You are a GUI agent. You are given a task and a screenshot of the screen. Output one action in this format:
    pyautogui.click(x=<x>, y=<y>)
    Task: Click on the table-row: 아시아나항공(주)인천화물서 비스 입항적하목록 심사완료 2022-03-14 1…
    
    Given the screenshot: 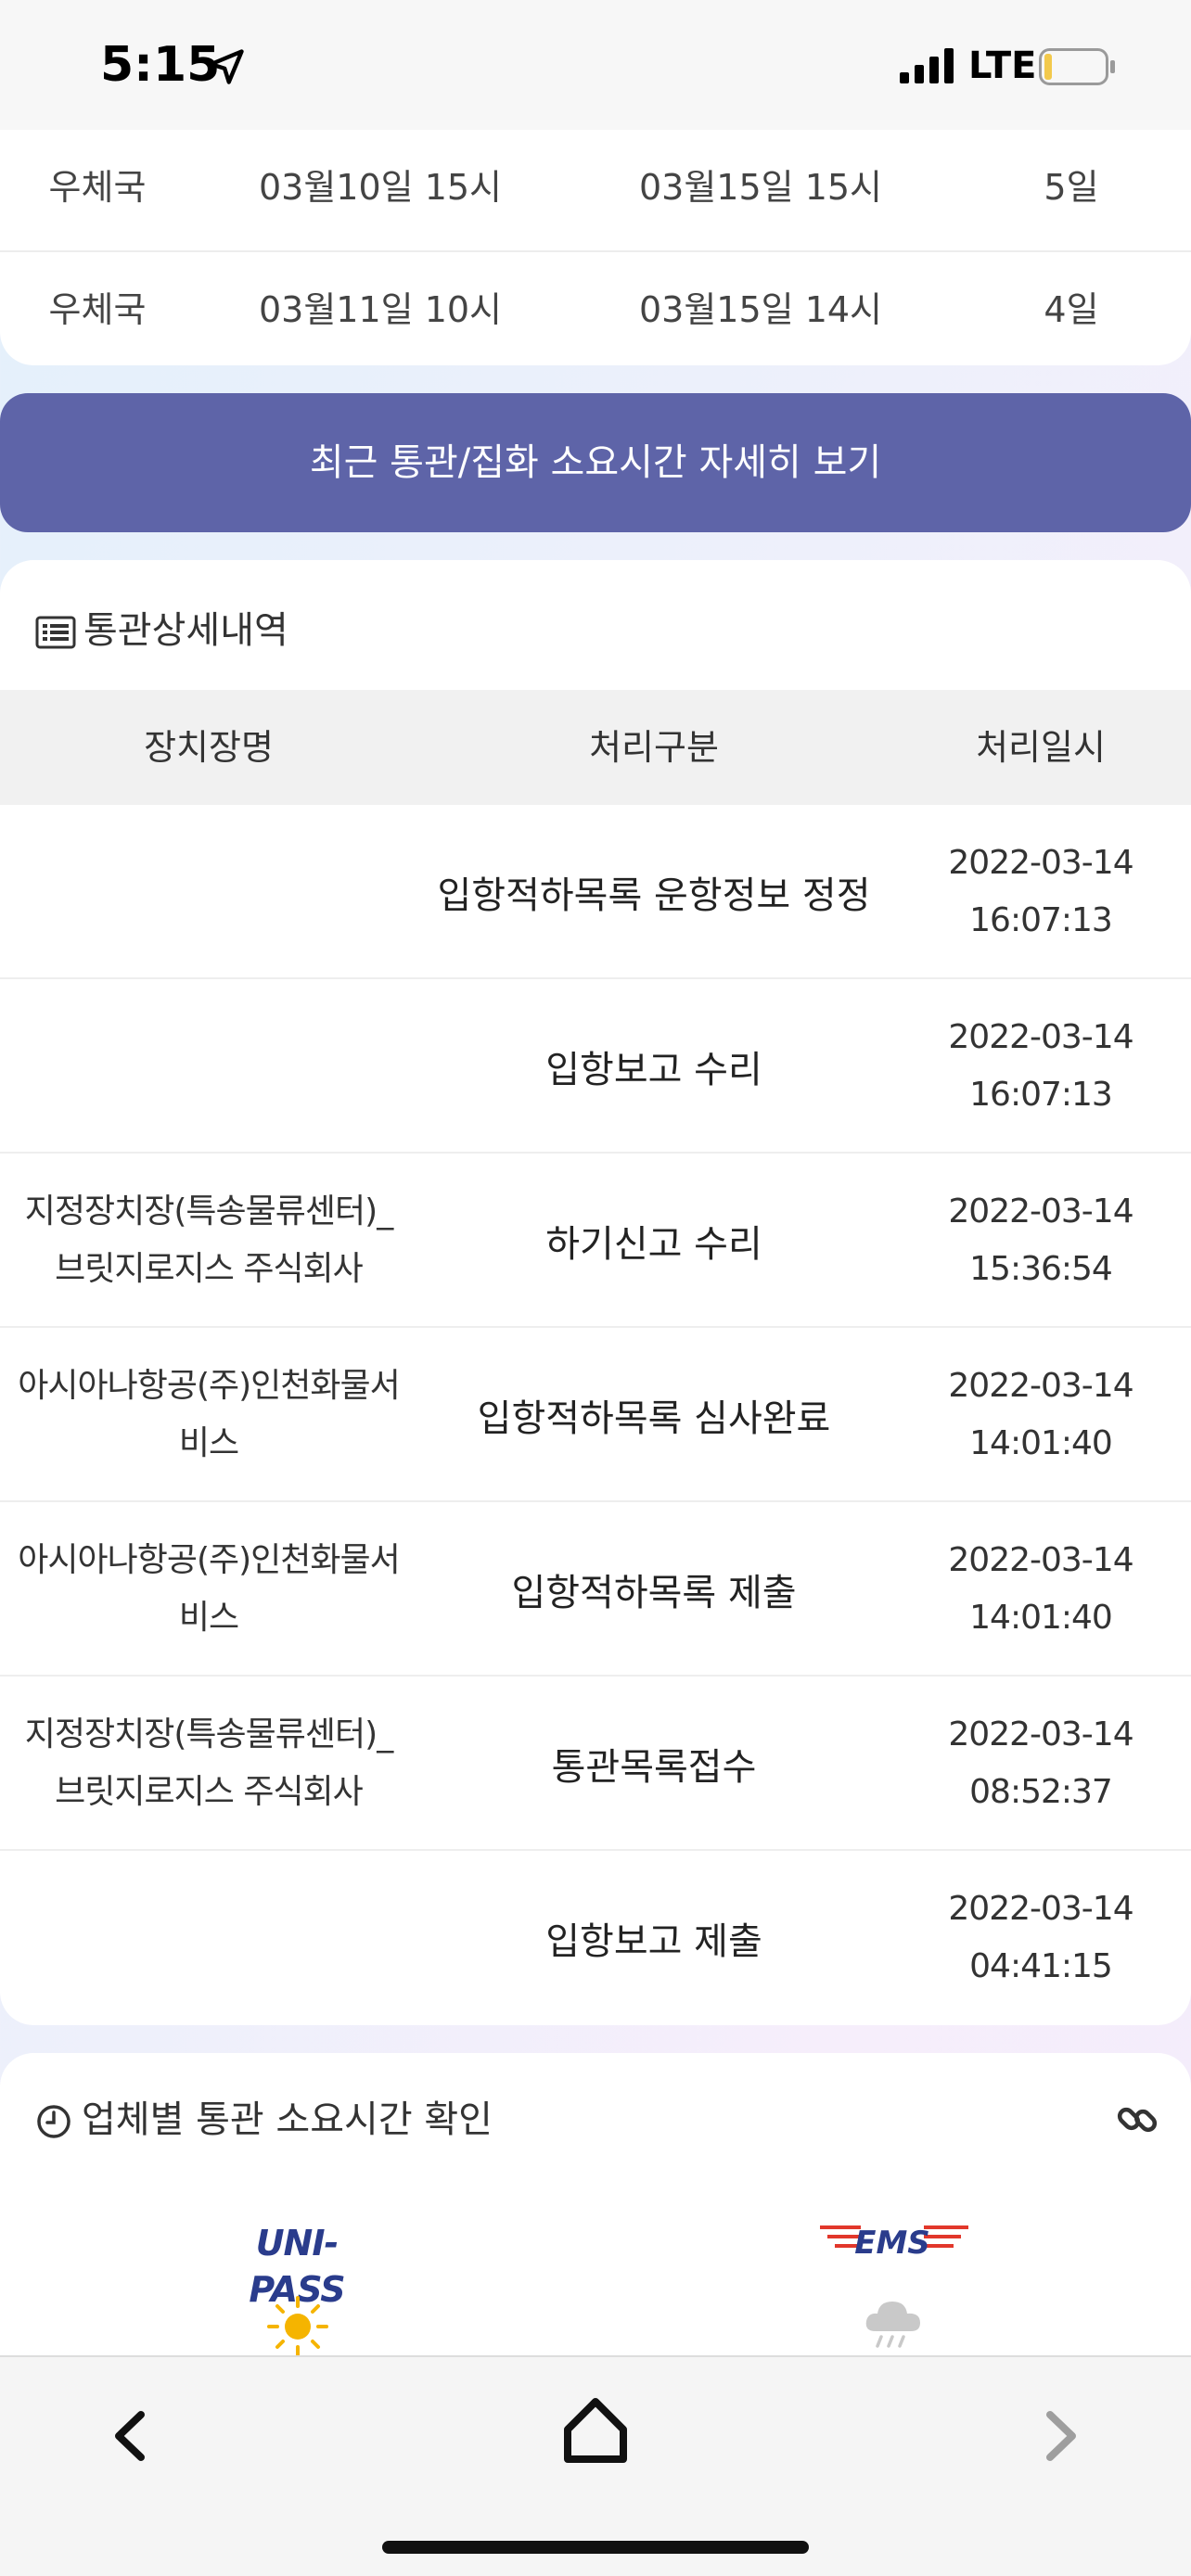 What is the action you would take?
    pyautogui.click(x=595, y=1415)
    